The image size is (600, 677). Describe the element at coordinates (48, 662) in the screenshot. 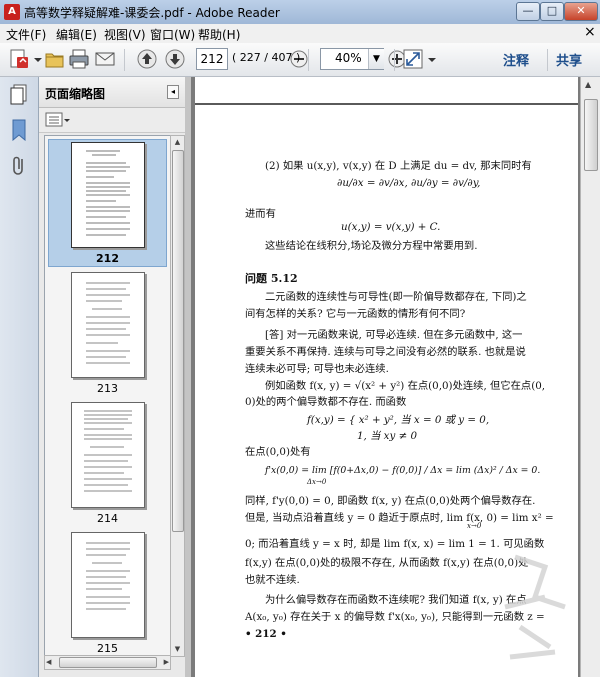

I see `scroll-left-icon: ◀` at that location.